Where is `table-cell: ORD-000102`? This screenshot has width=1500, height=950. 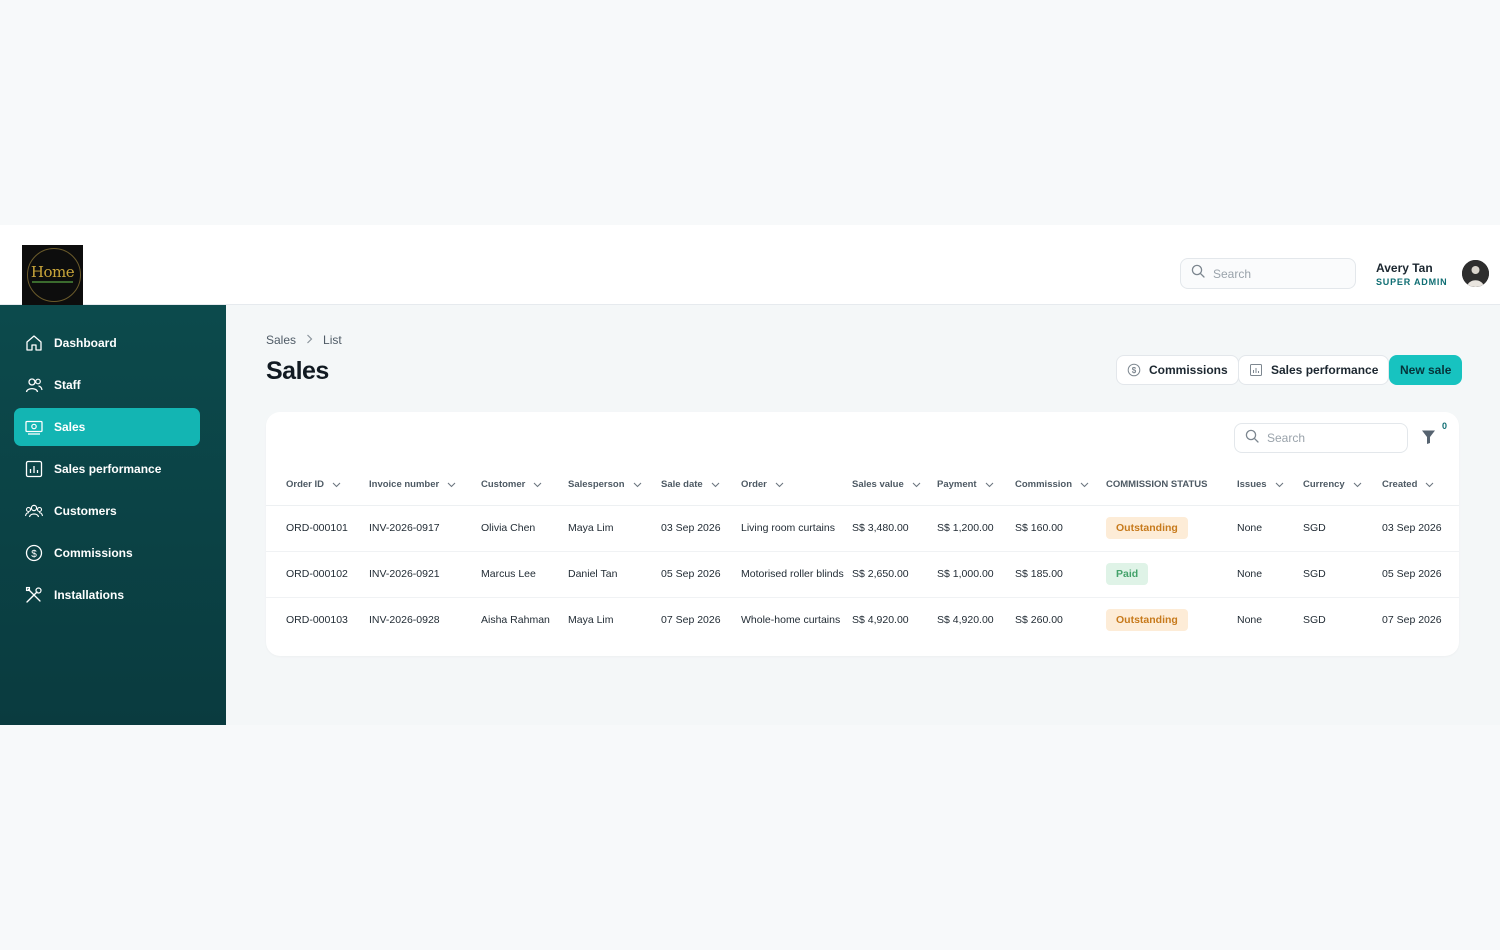
table-cell: ORD-000102 is located at coordinates (317, 574).